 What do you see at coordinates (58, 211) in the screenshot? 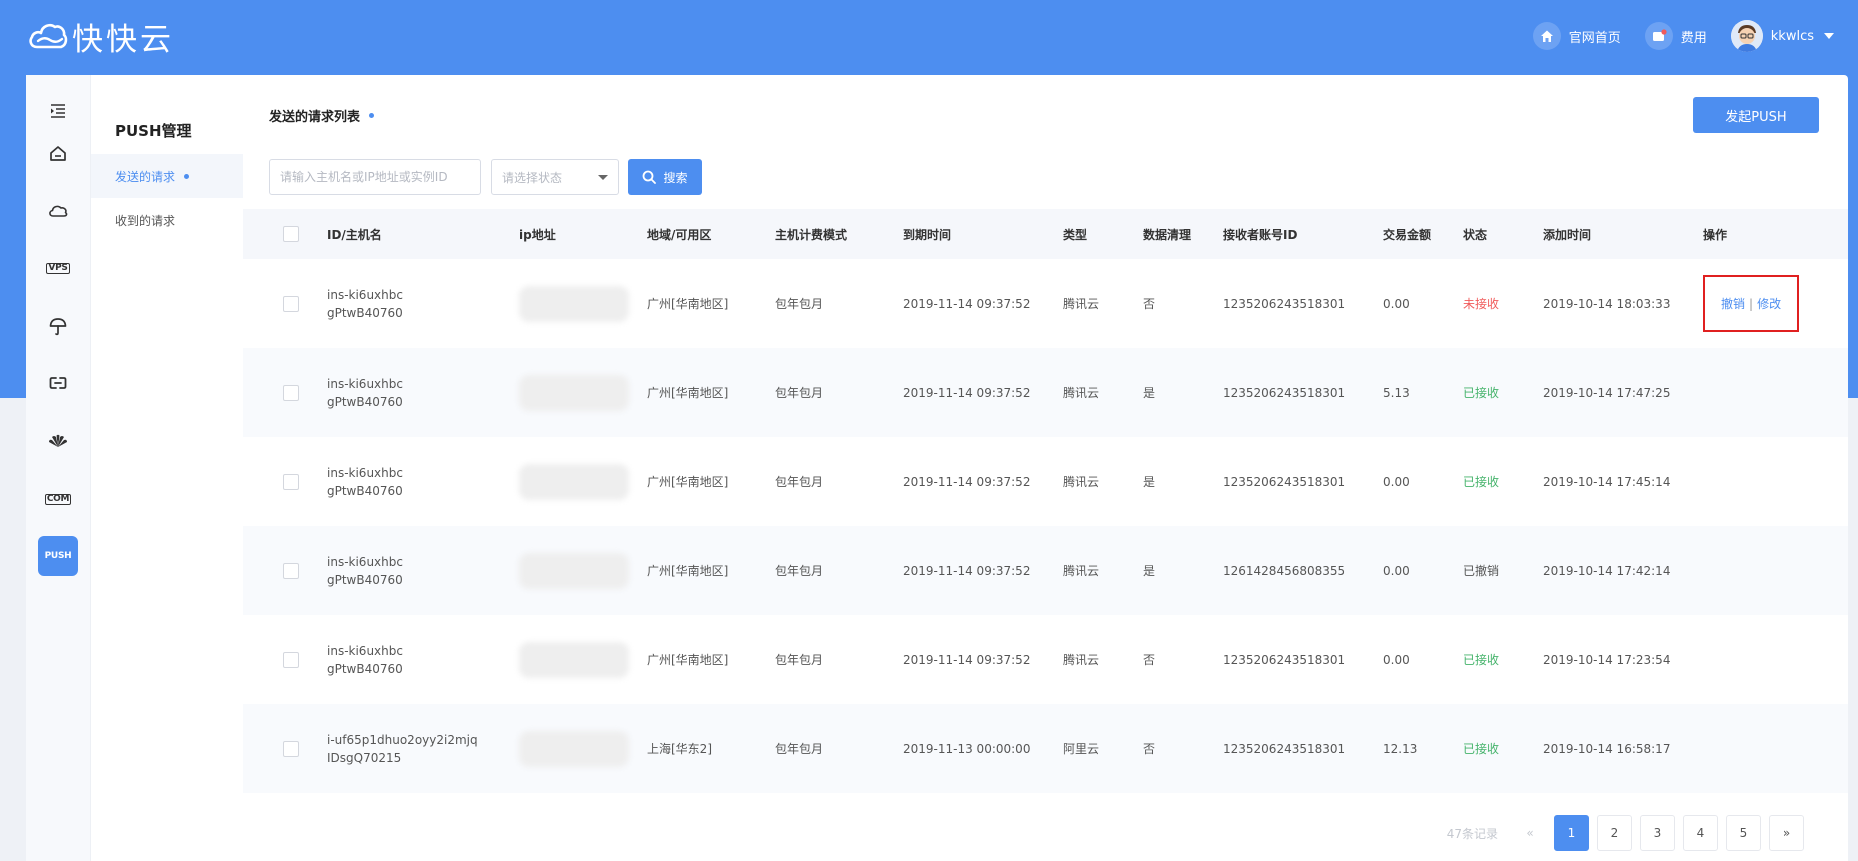
I see `cloud-icon` at bounding box center [58, 211].